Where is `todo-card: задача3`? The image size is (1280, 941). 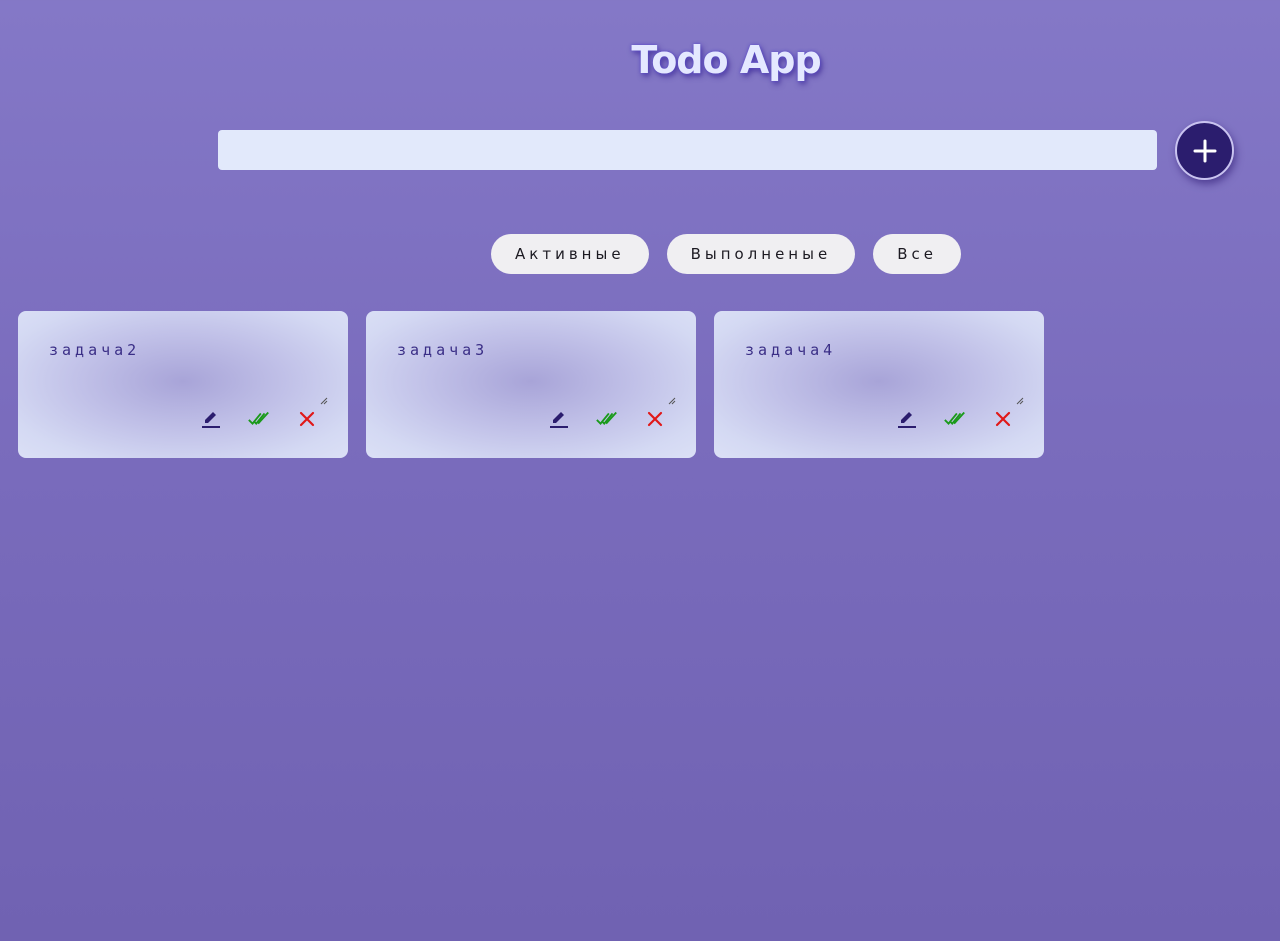 todo-card: задача3 is located at coordinates (531, 384).